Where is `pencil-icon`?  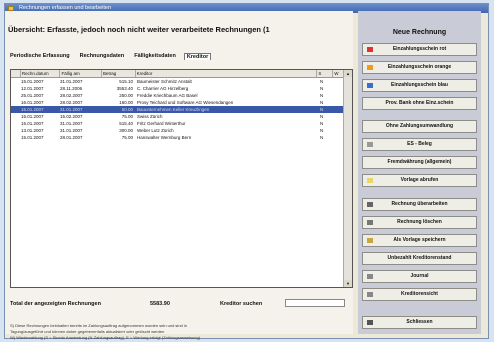 pencil-icon is located at coordinates (370, 204).